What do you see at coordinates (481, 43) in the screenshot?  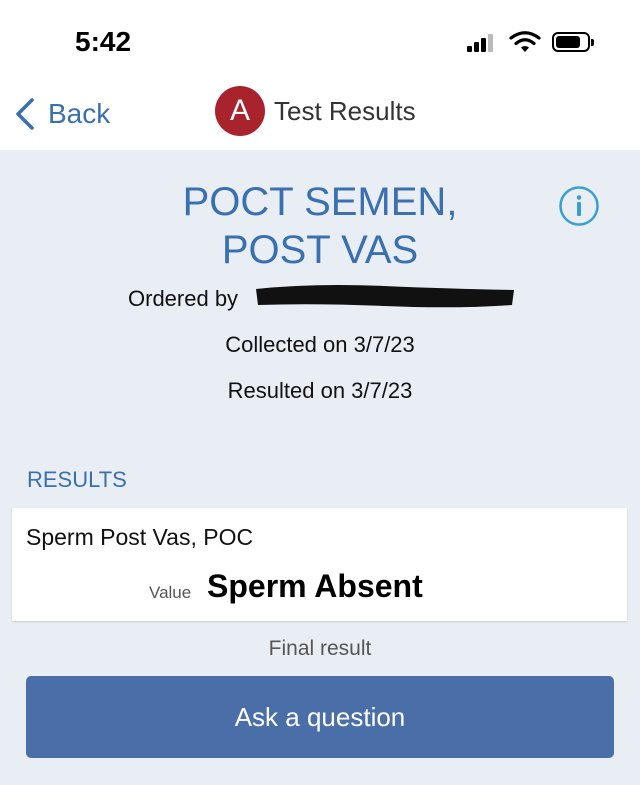 I see `signal-icon` at bounding box center [481, 43].